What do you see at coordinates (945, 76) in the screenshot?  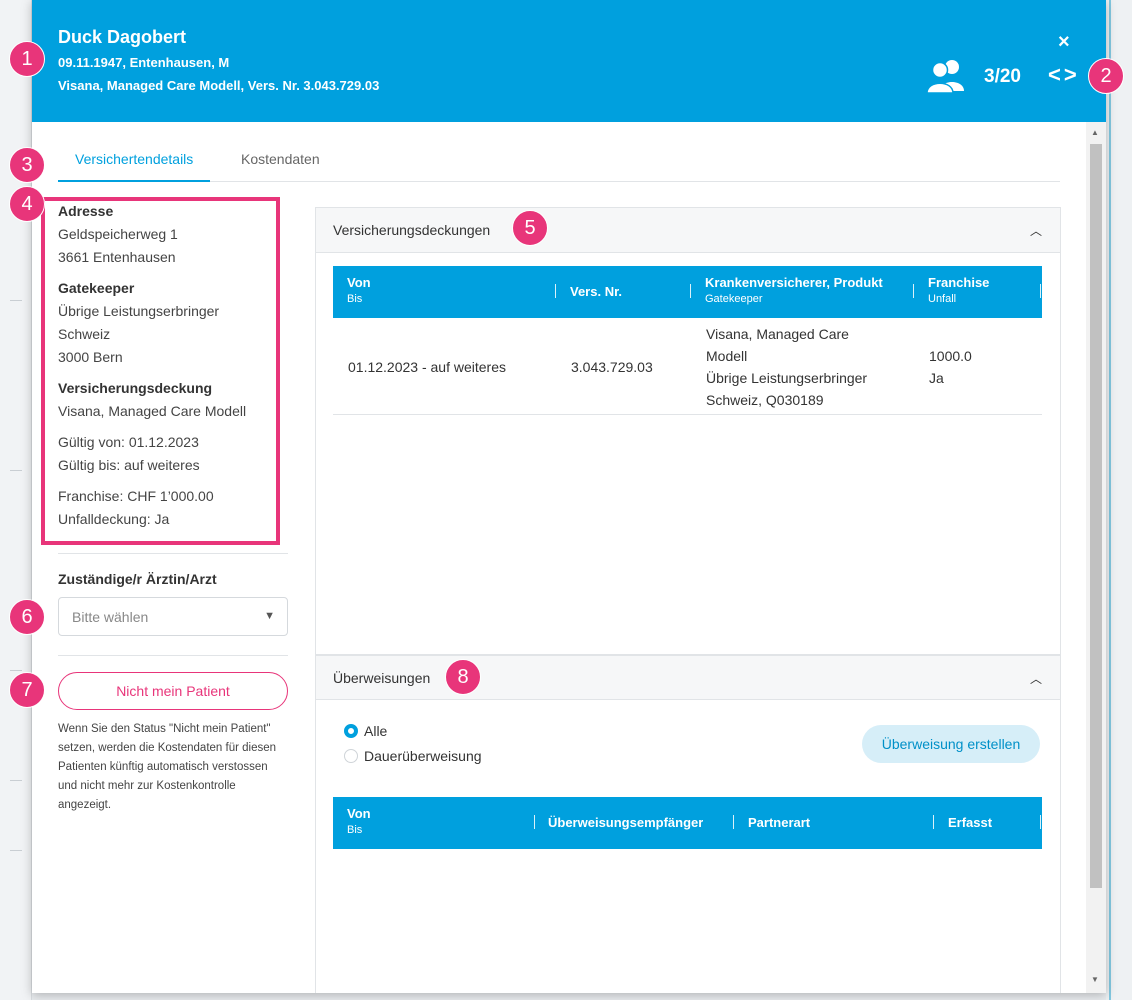 I see `users-icon` at bounding box center [945, 76].